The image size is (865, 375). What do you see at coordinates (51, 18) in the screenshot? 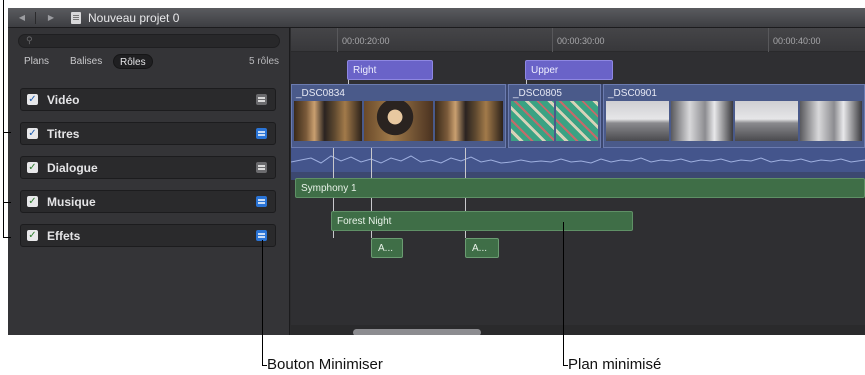
I see `forward-arrow-icon: ▶` at bounding box center [51, 18].